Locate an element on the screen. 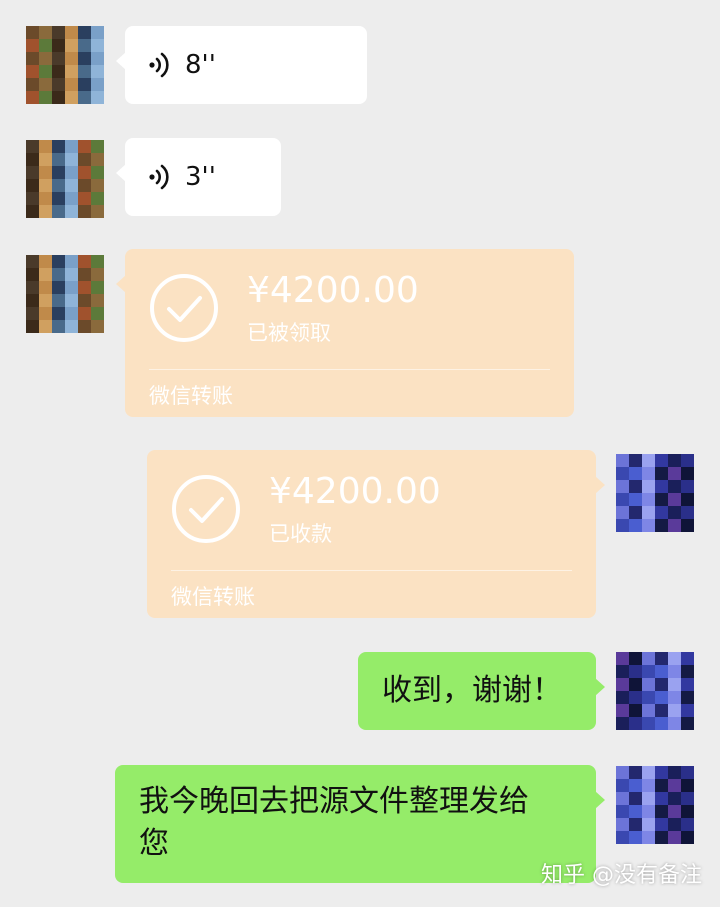  voice-duration: 8'' is located at coordinates (200, 65).